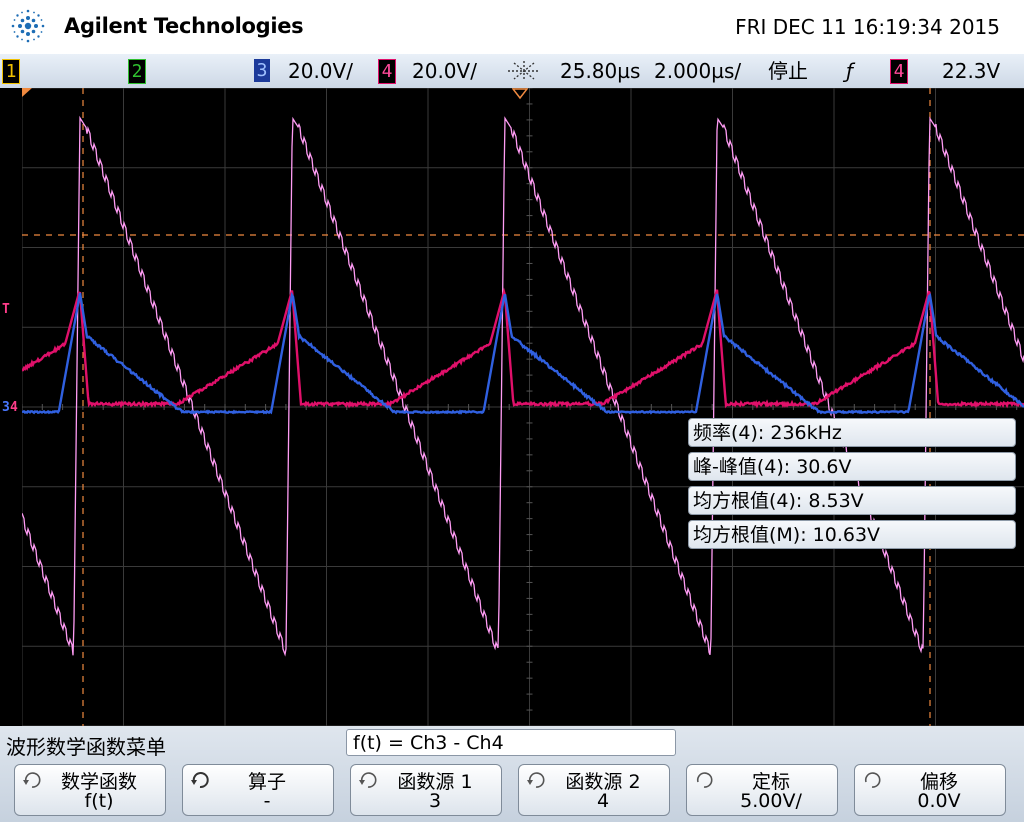 The width and height of the screenshot is (1024, 822). Describe the element at coordinates (788, 71) in the screenshot. I see `run-state: 停止` at that location.